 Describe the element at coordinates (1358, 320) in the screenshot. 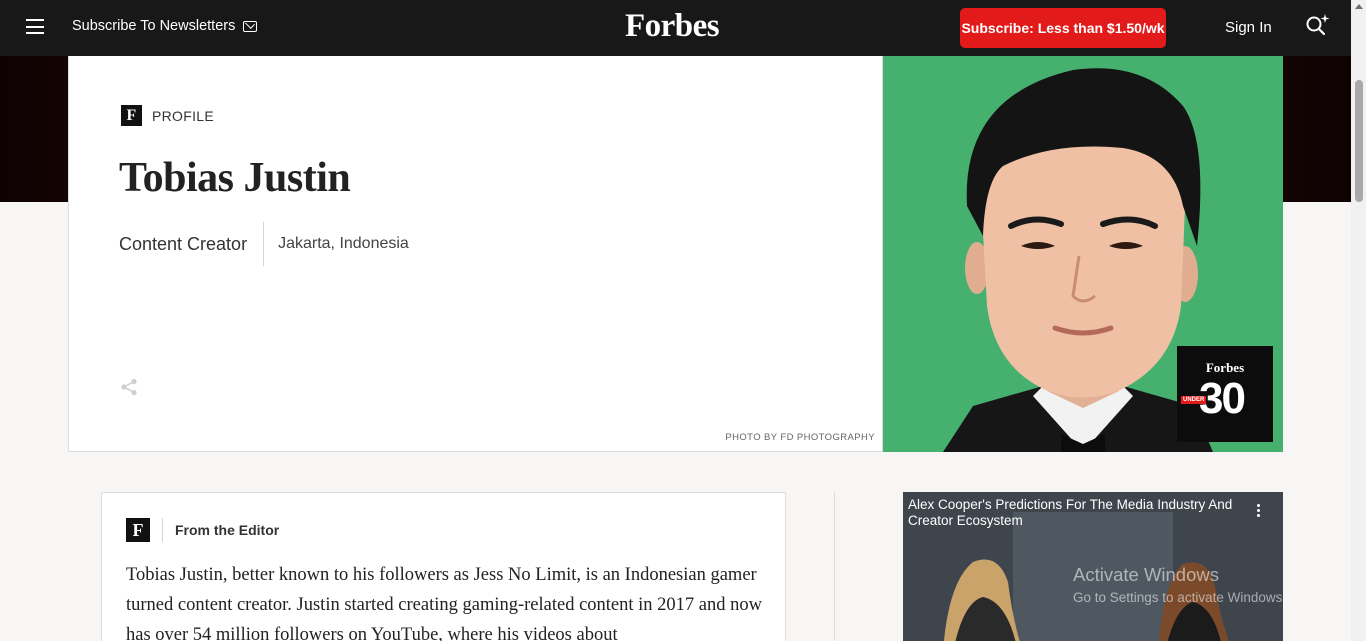

I see `page-scrollbar` at that location.